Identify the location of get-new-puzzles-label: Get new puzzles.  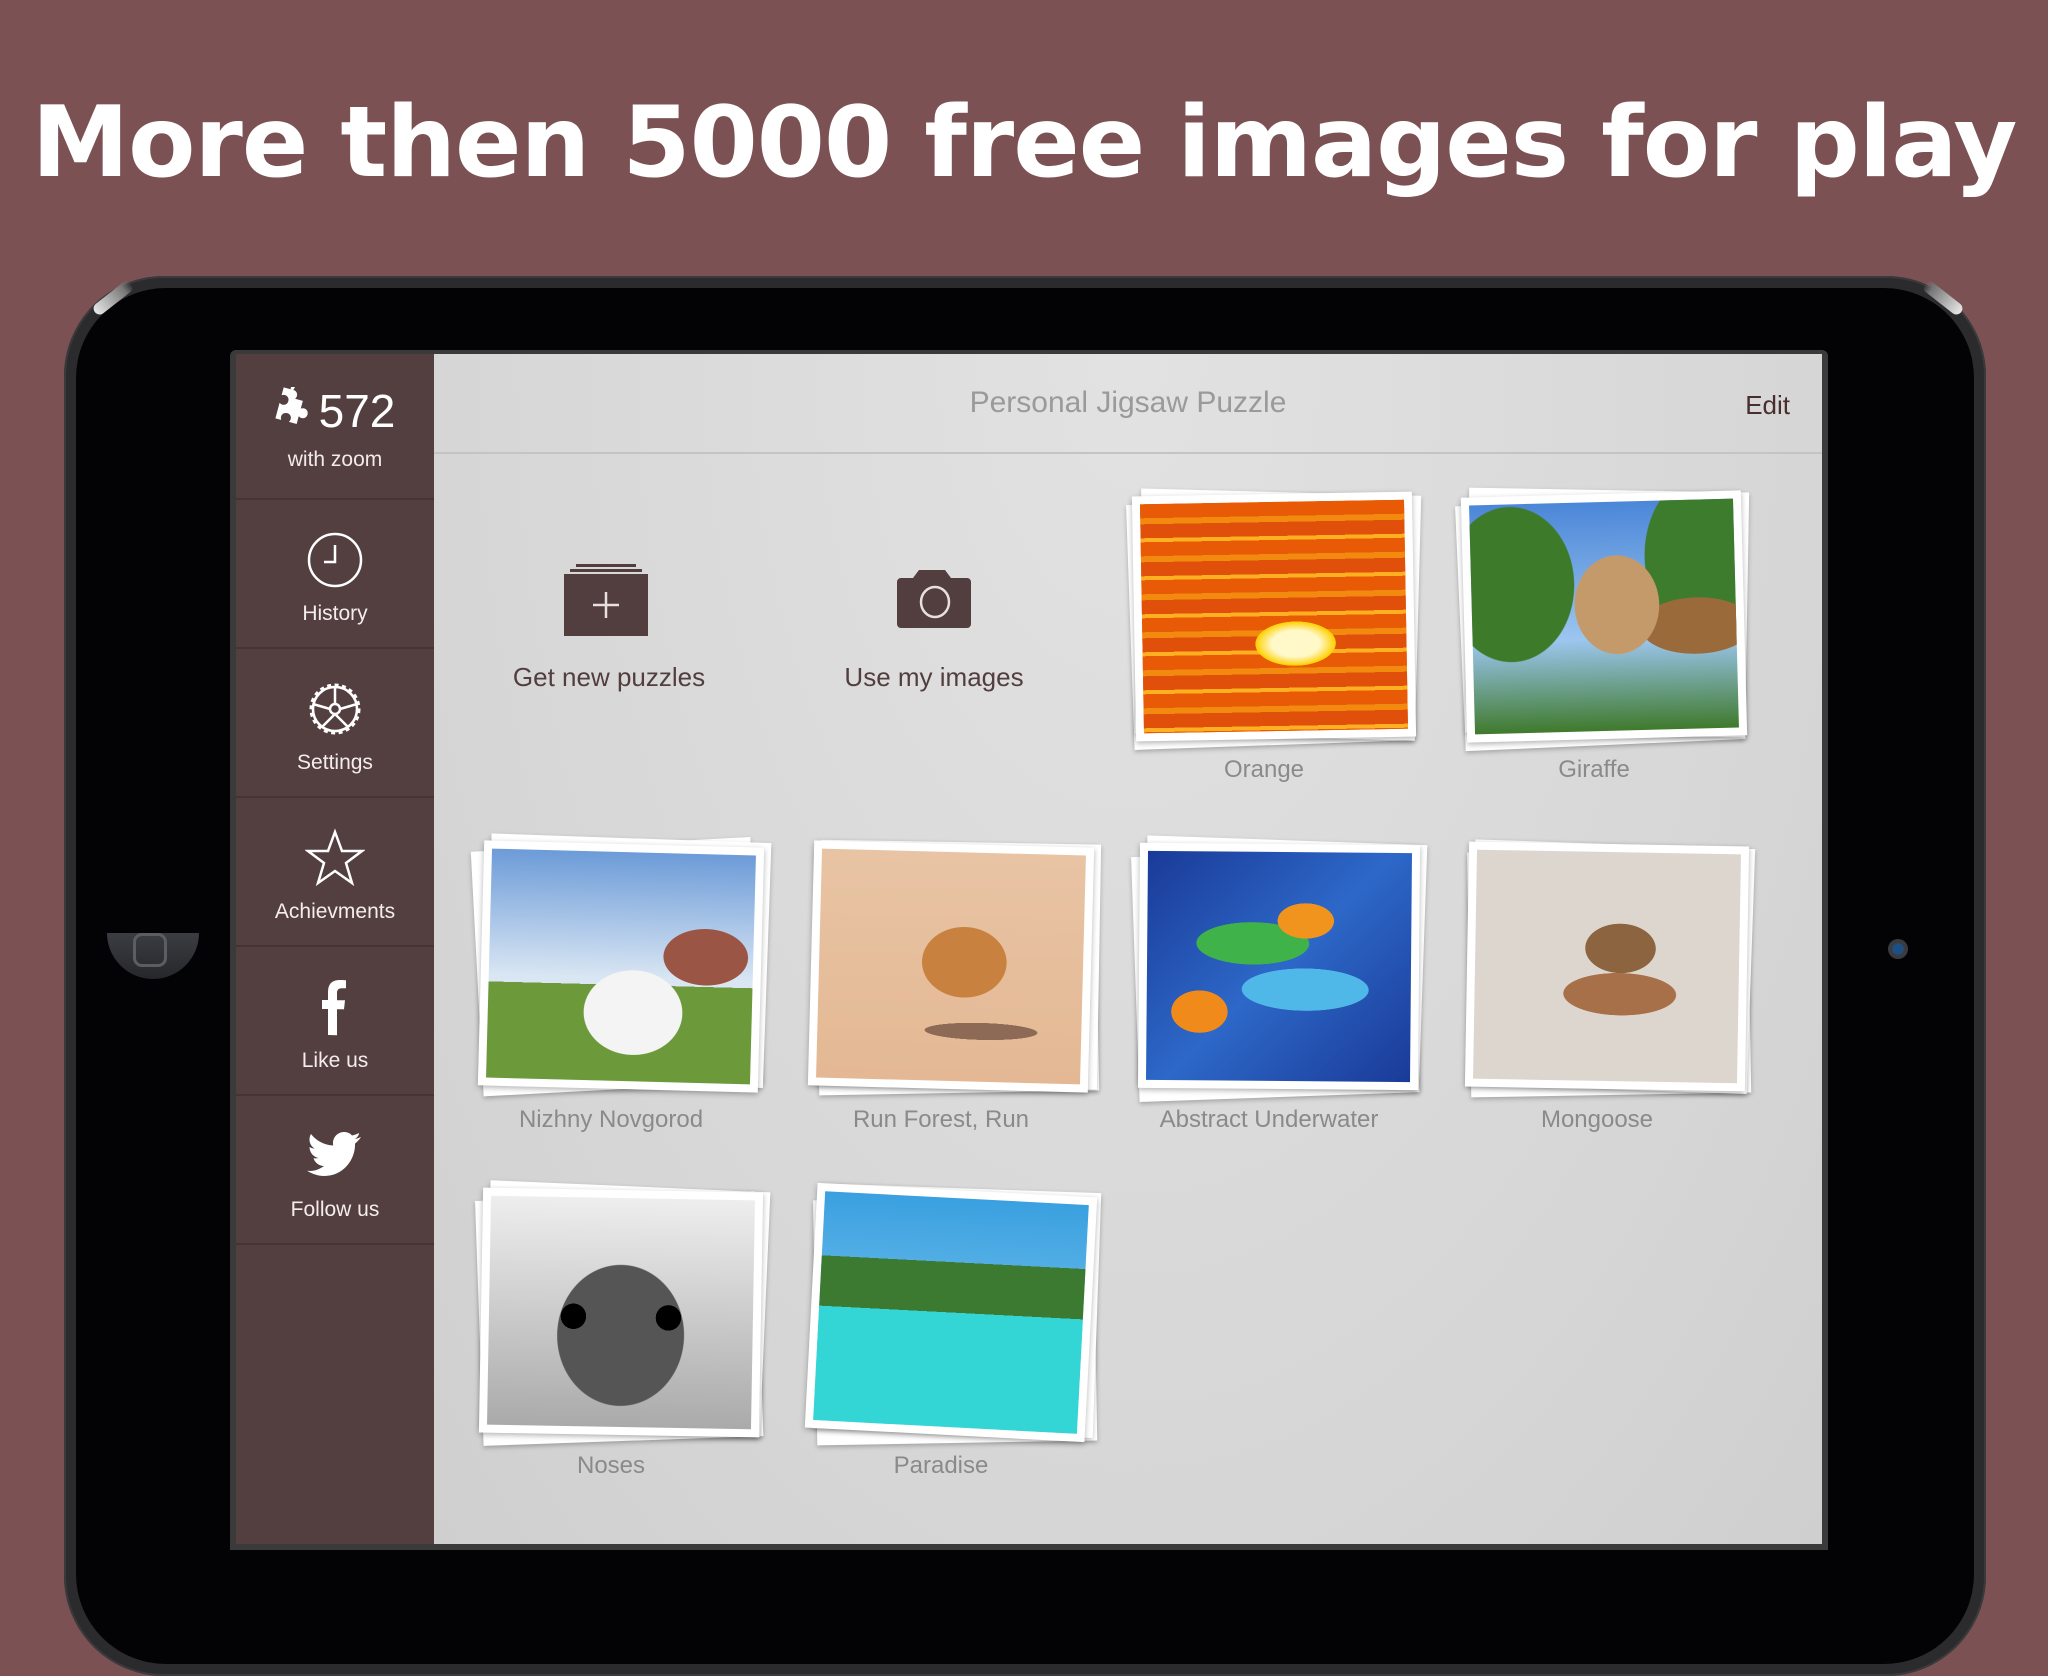
(609, 677).